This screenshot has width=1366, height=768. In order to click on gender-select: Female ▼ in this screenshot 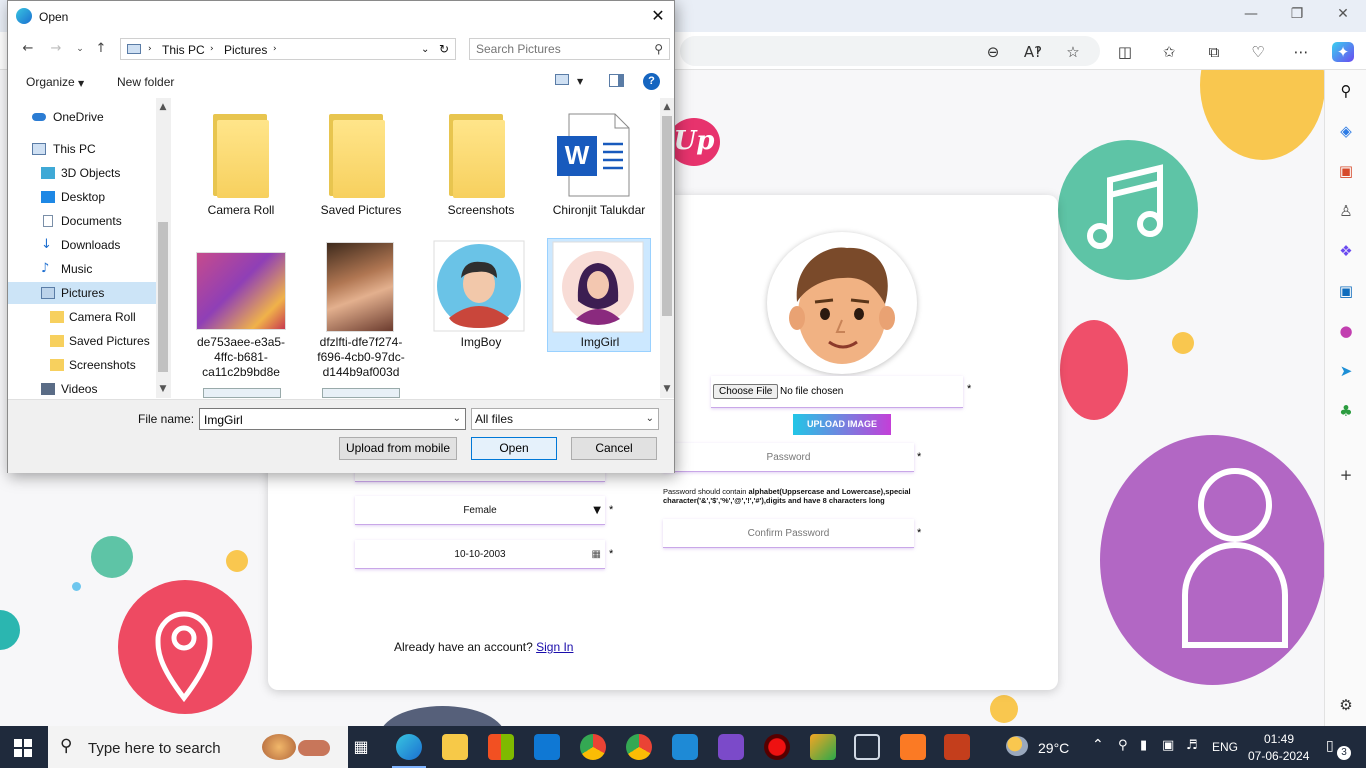, I will do `click(480, 510)`.